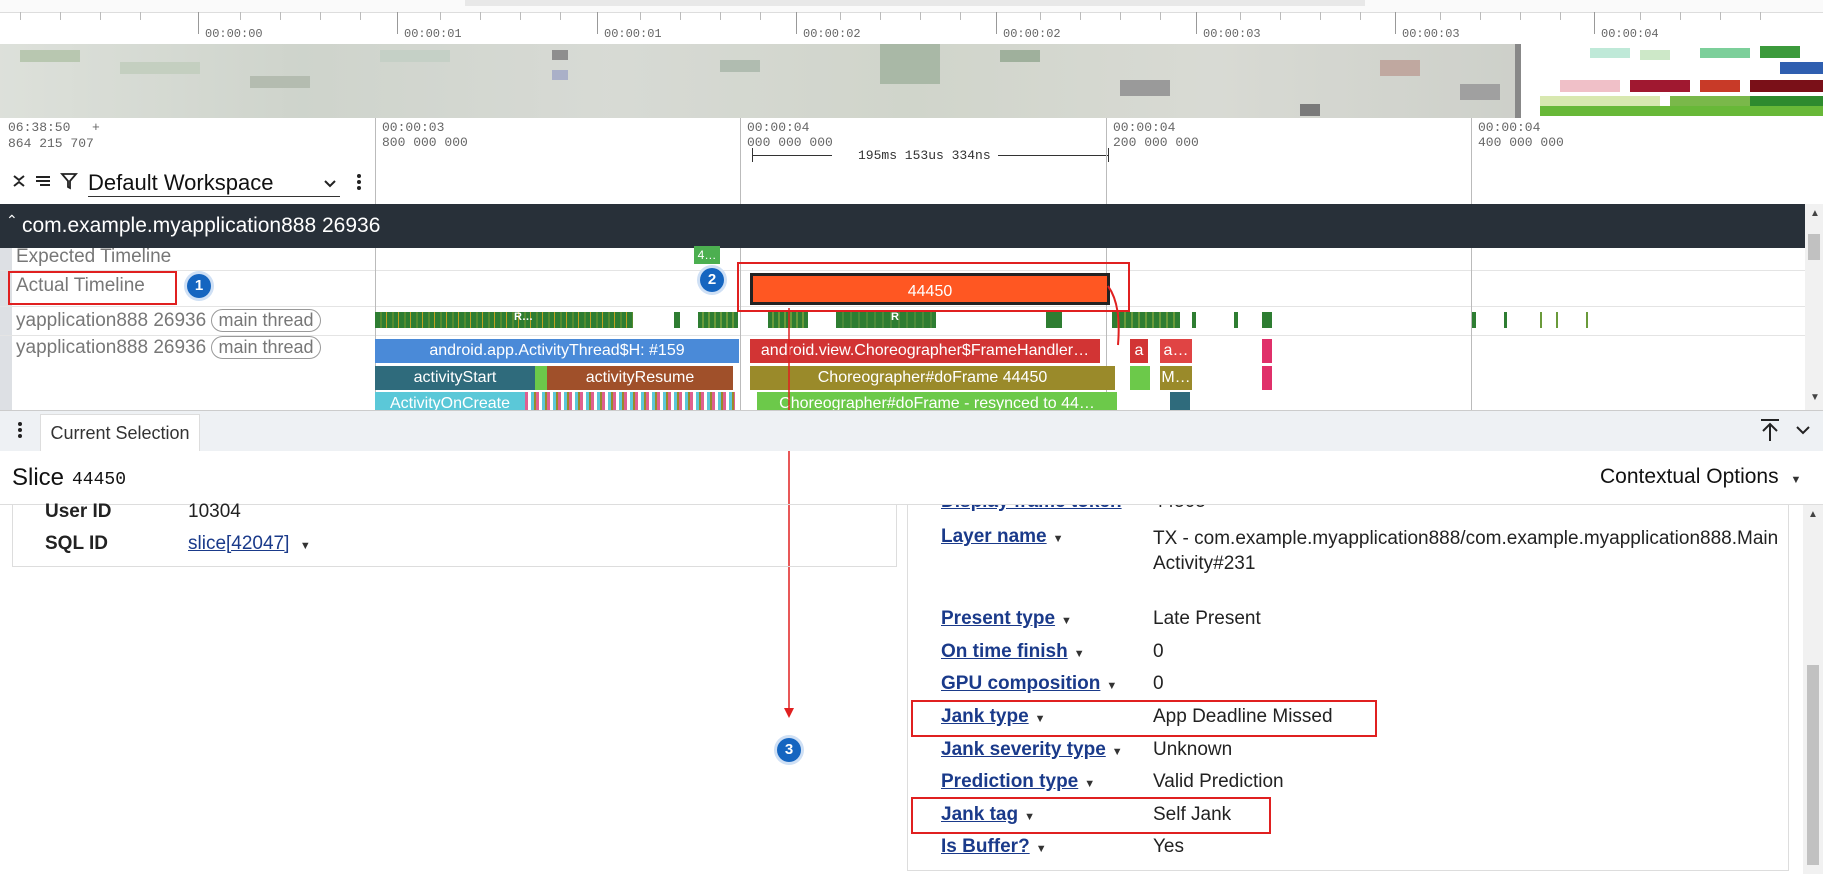 This screenshot has height=874, width=1823. I want to click on detail-key-cell: On time finish ▼, so click(1013, 656).